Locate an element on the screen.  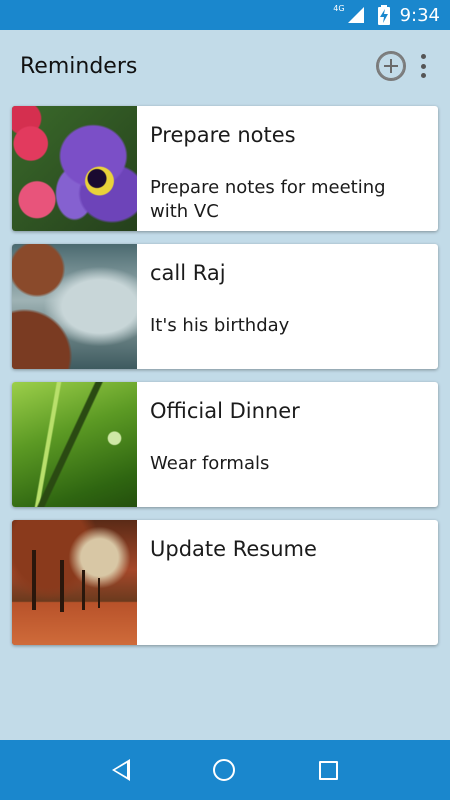
overflow-menu-icon is located at coordinates (423, 66).